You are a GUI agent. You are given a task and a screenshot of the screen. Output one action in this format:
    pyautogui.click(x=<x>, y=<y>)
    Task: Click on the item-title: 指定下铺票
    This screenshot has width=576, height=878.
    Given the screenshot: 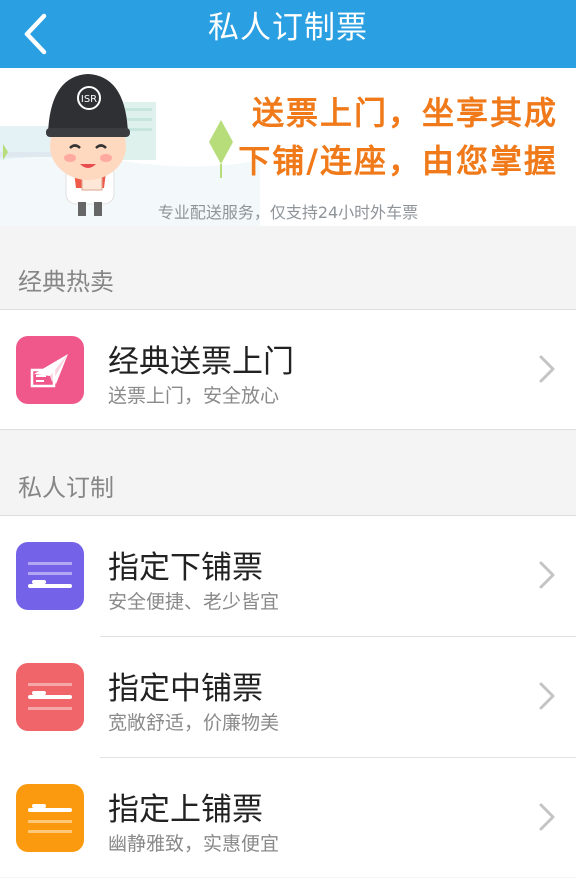 What is the action you would take?
    pyautogui.click(x=185, y=568)
    